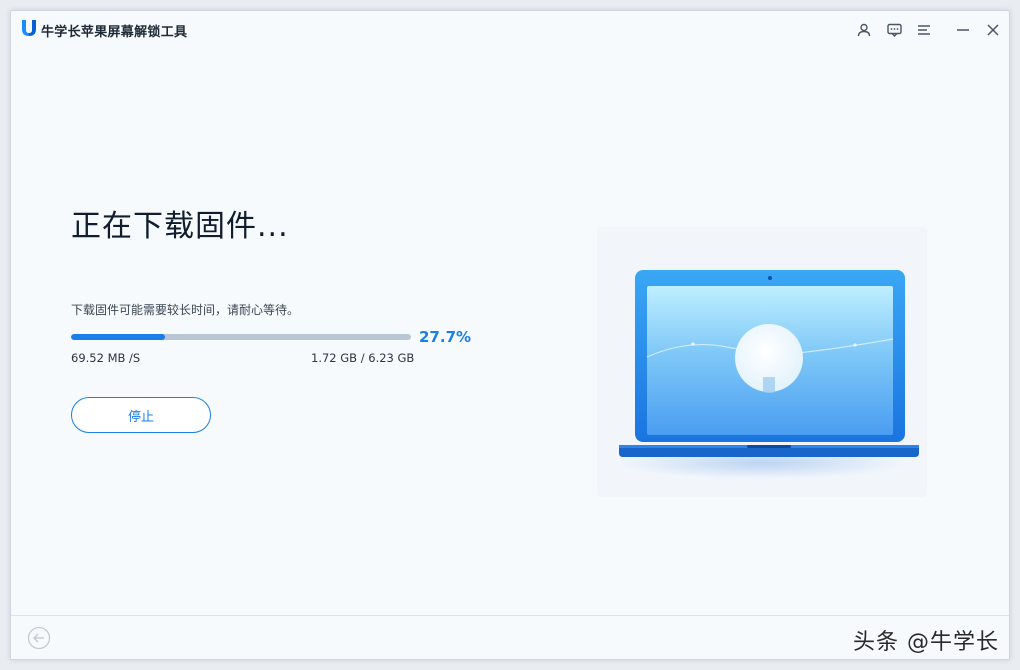 This screenshot has width=1020, height=670. Describe the element at coordinates (445, 337) in the screenshot. I see `progress-percent: 27.7%` at that location.